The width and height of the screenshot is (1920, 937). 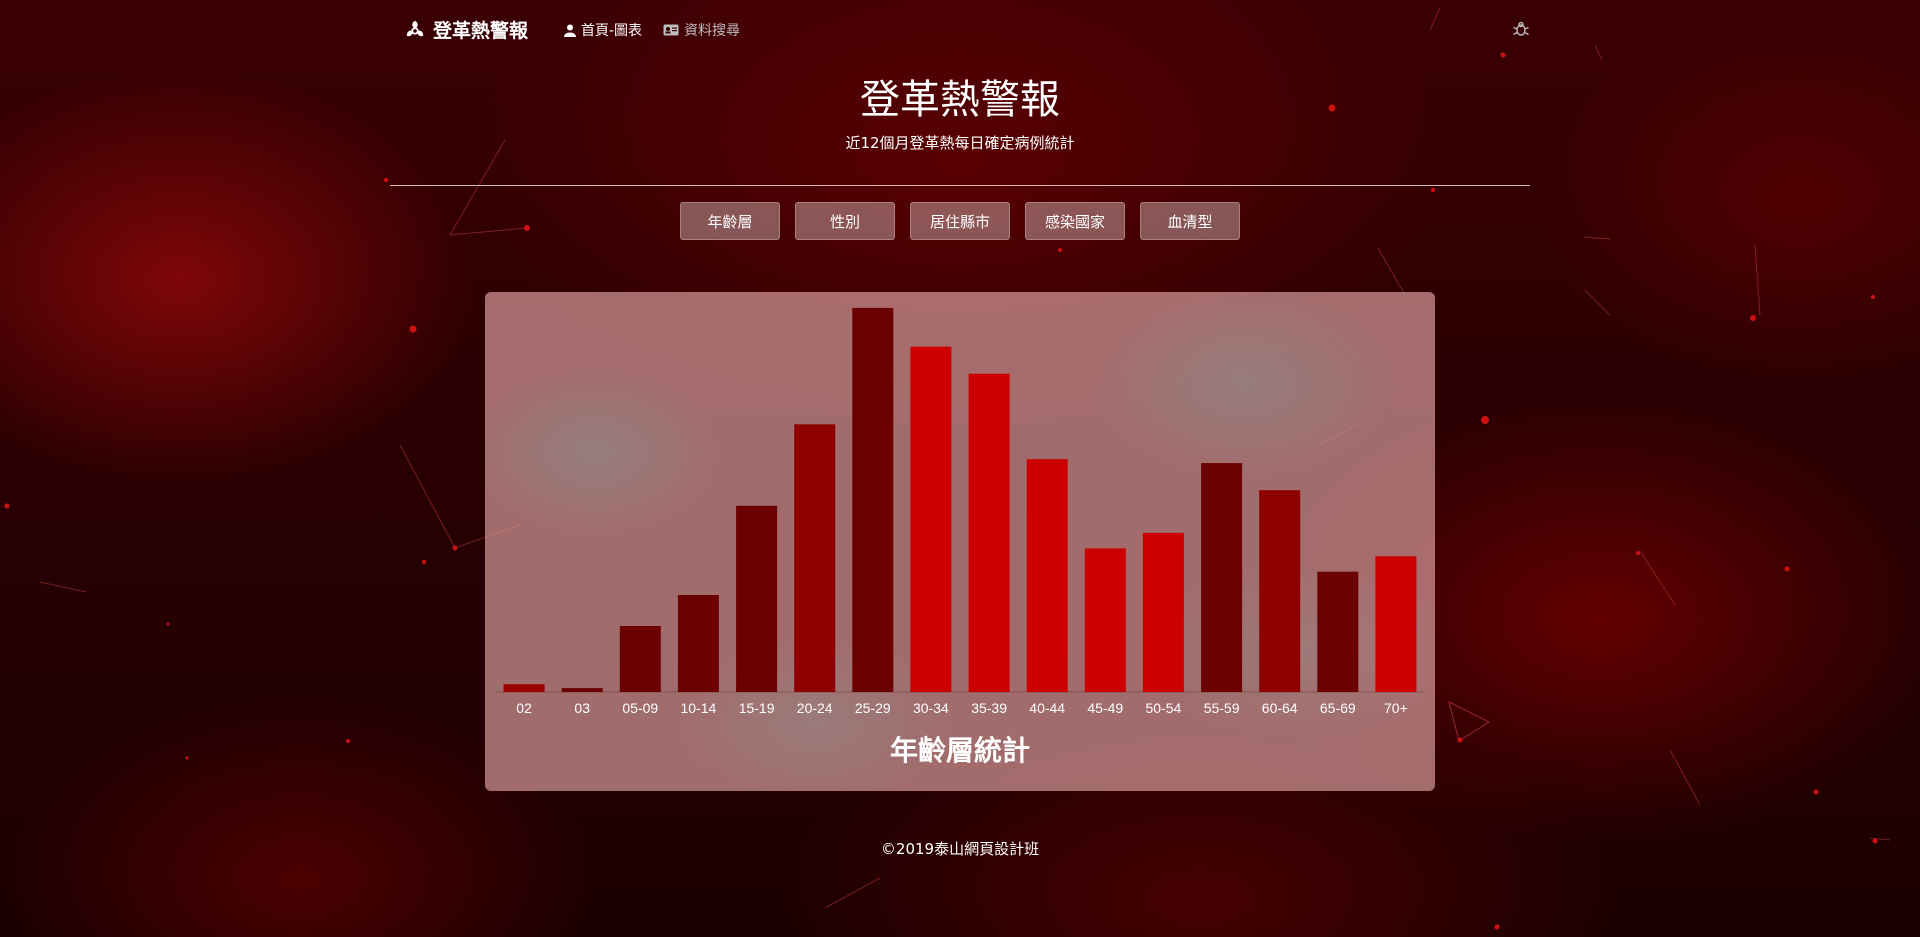 What do you see at coordinates (959, 750) in the screenshot?
I see `chart-title: 年齡層統計` at bounding box center [959, 750].